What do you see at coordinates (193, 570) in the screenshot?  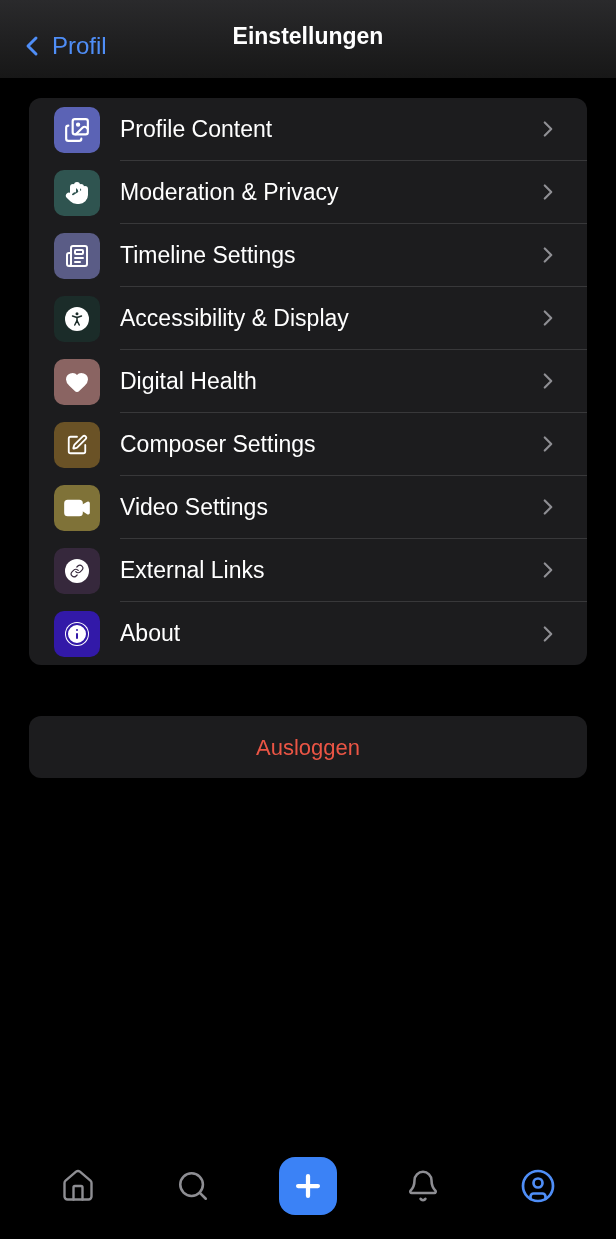 I see `setting-label: External Links` at bounding box center [193, 570].